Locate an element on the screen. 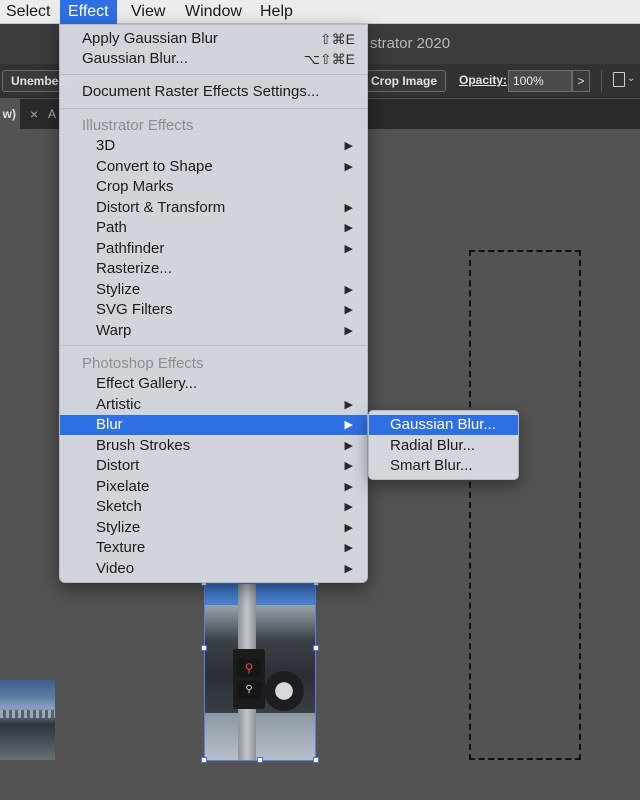  menu-item-video: Video ▶ is located at coordinates (213, 569).